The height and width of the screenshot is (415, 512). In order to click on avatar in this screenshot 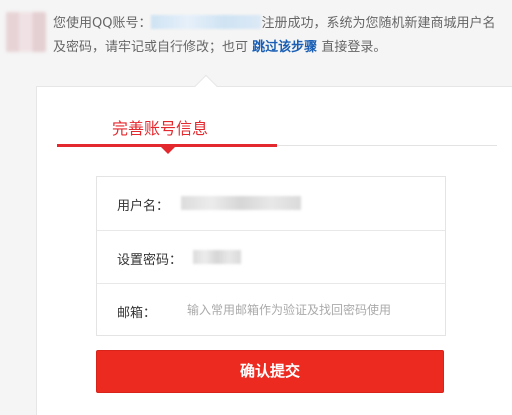, I will do `click(26, 32)`.